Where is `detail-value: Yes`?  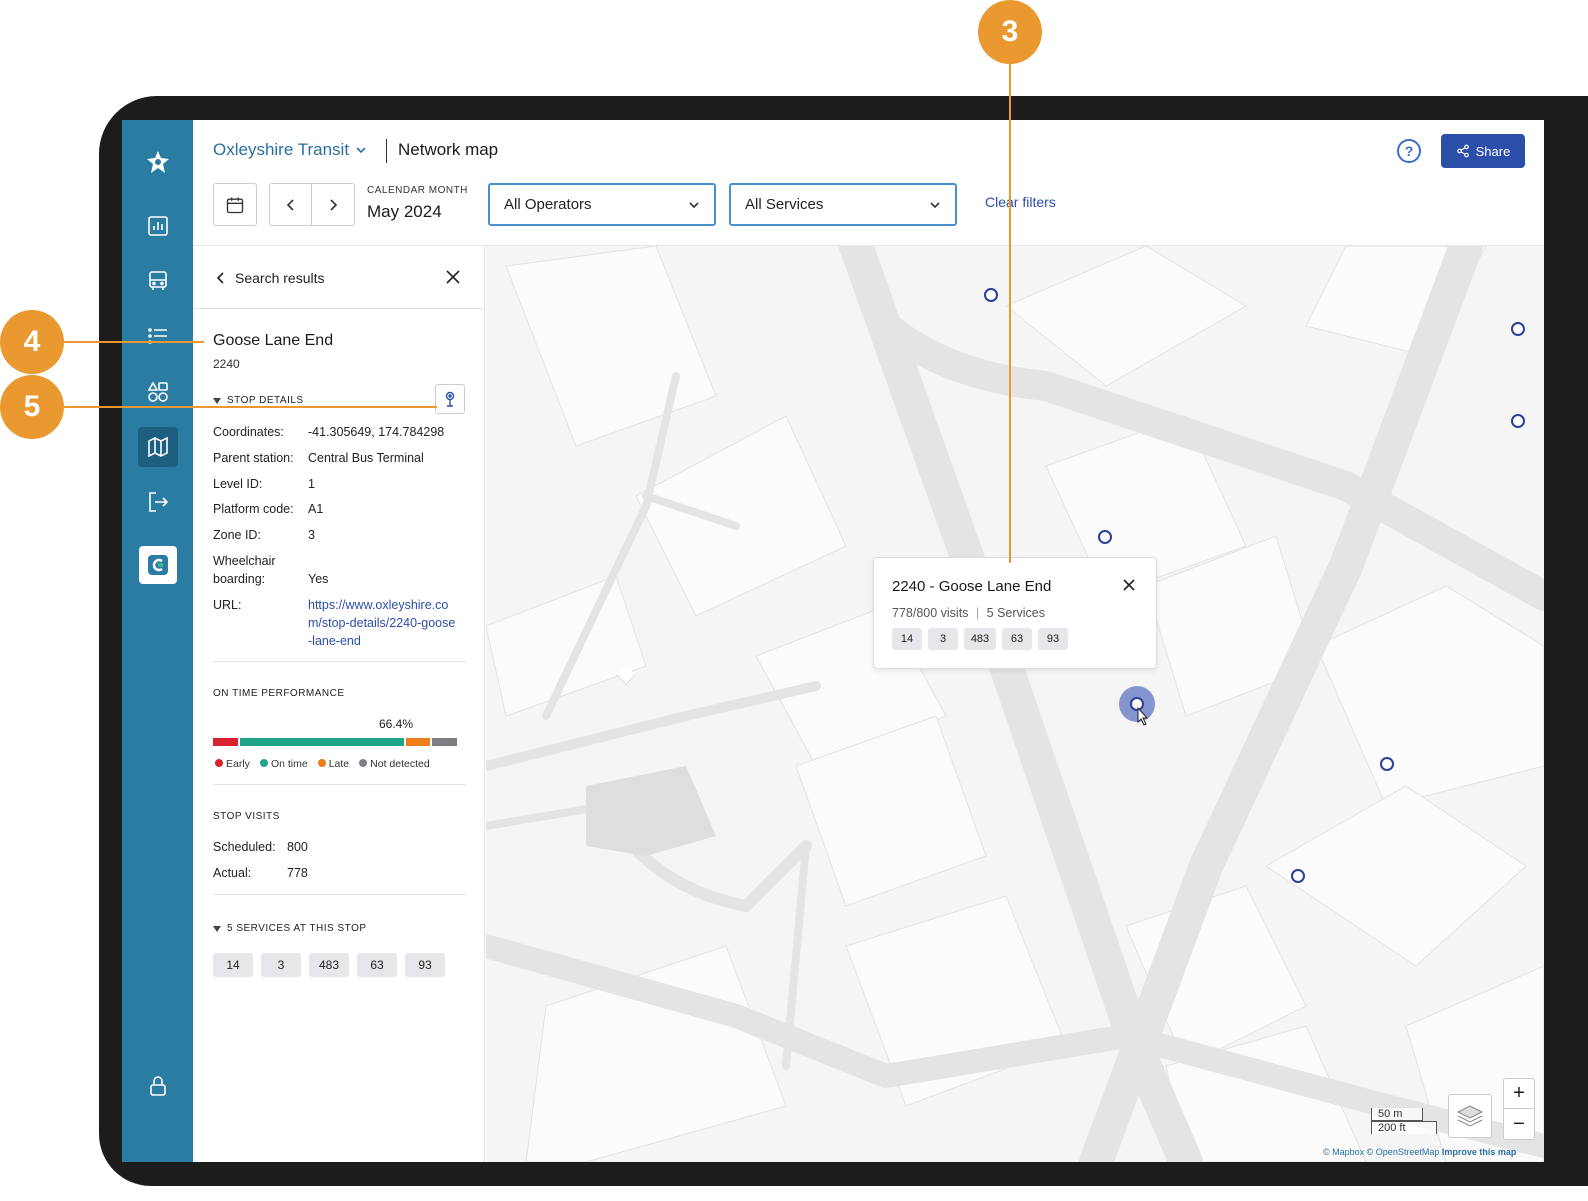
detail-value: Yes is located at coordinates (318, 579).